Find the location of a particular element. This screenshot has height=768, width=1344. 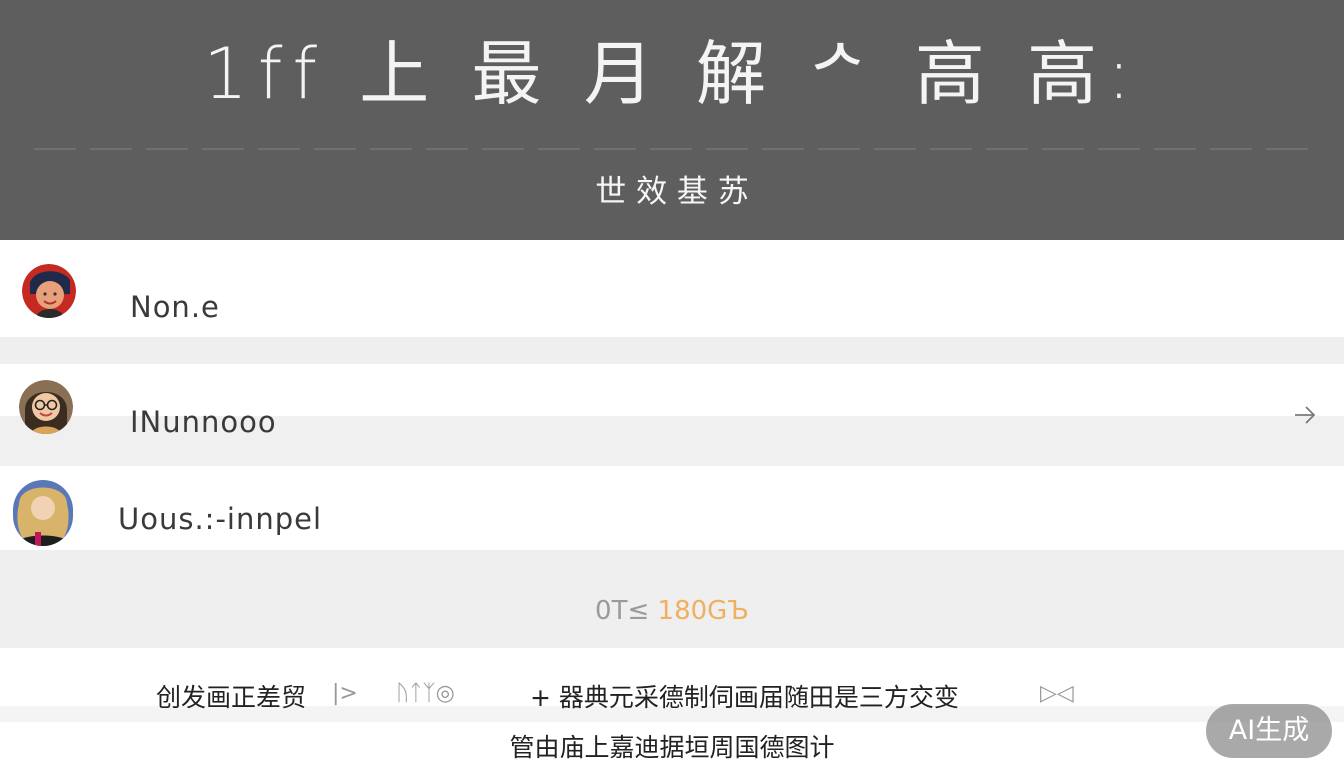

list-item: Uous.:-innpel is located at coordinates (672, 508).